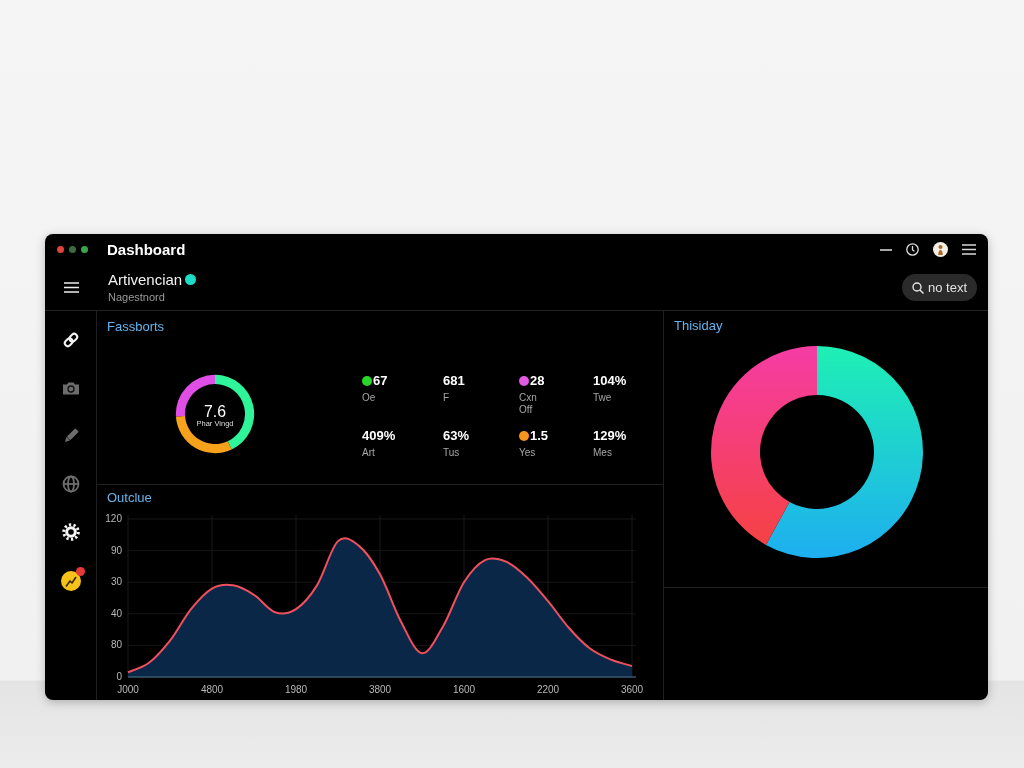 The image size is (1024, 768). What do you see at coordinates (145, 279) in the screenshot?
I see `profile-name: Artivencian` at bounding box center [145, 279].